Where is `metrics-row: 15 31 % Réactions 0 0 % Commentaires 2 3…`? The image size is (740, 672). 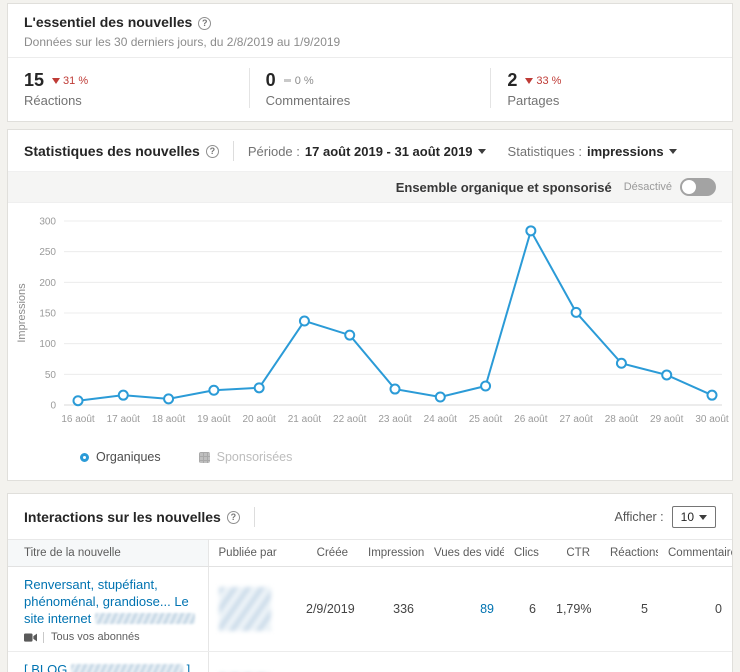 metrics-row: 15 31 % Réactions 0 0 % Commentaires 2 3… is located at coordinates (370, 89).